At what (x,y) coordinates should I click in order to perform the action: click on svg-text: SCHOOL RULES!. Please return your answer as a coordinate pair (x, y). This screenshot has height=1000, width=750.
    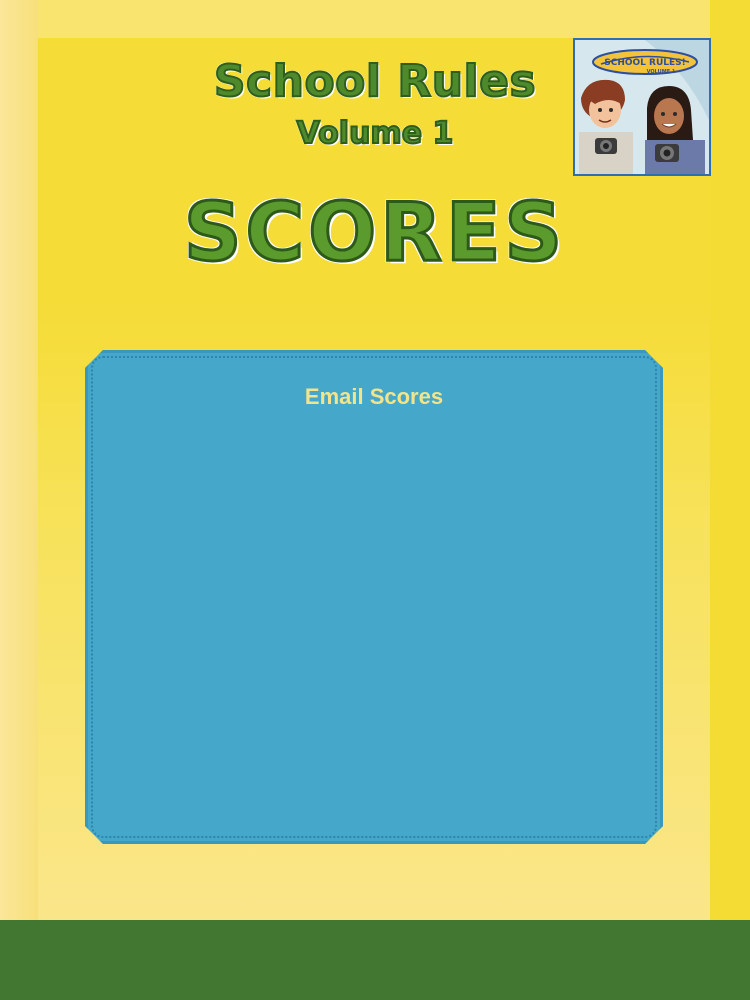
    Looking at the image, I should click on (645, 63).